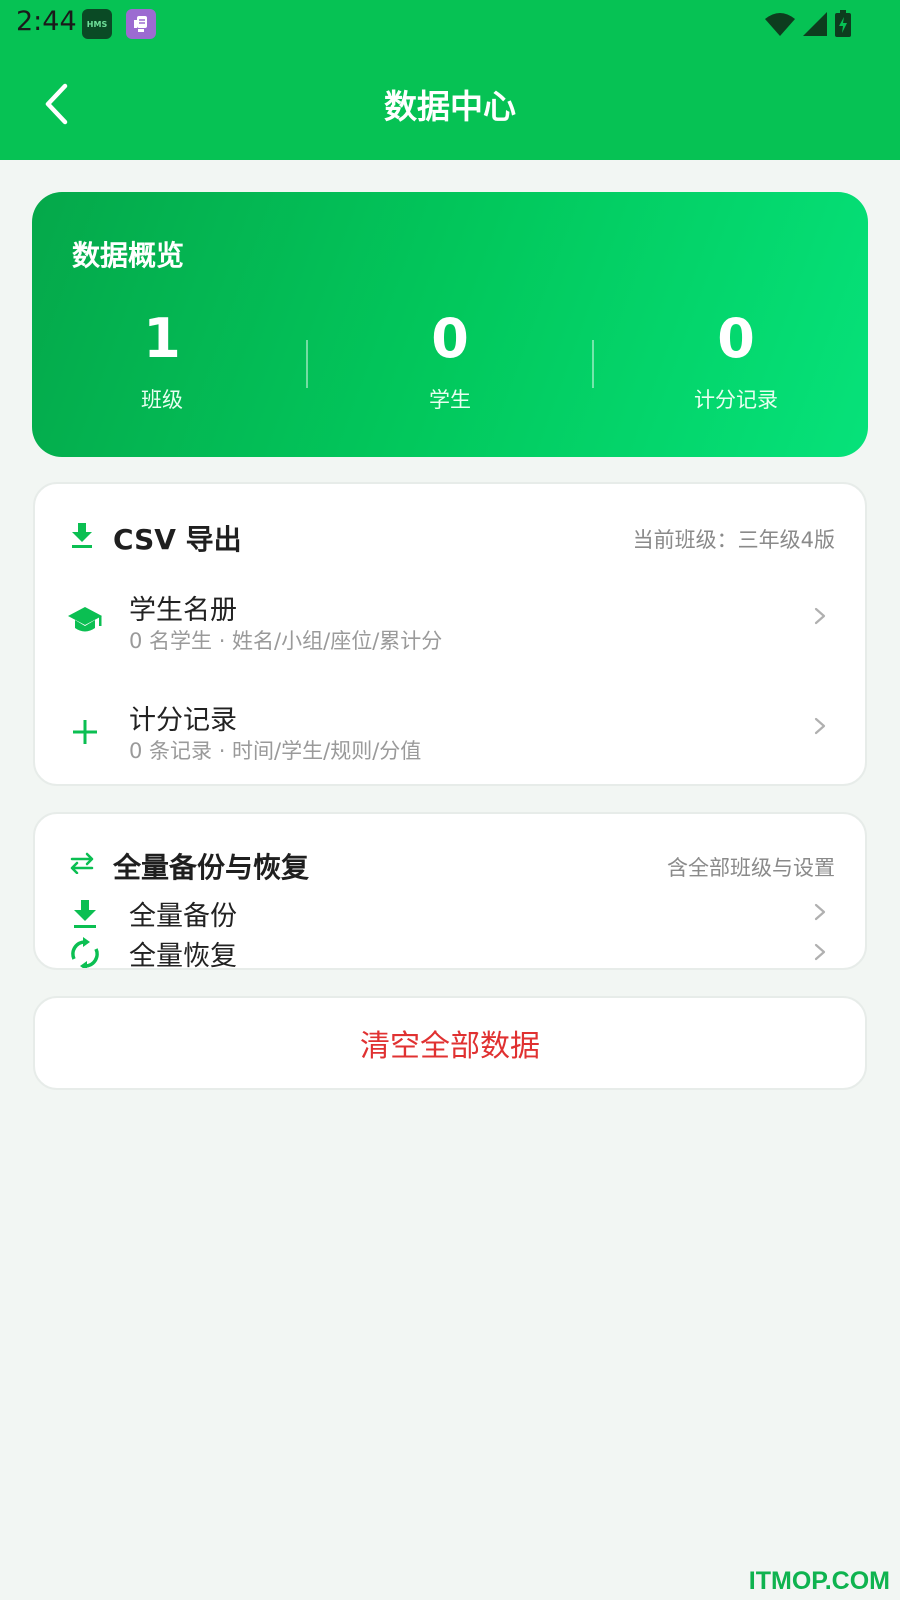 The width and height of the screenshot is (900, 1600). I want to click on backup-scope-note: 含全部班级与设置, so click(751, 868).